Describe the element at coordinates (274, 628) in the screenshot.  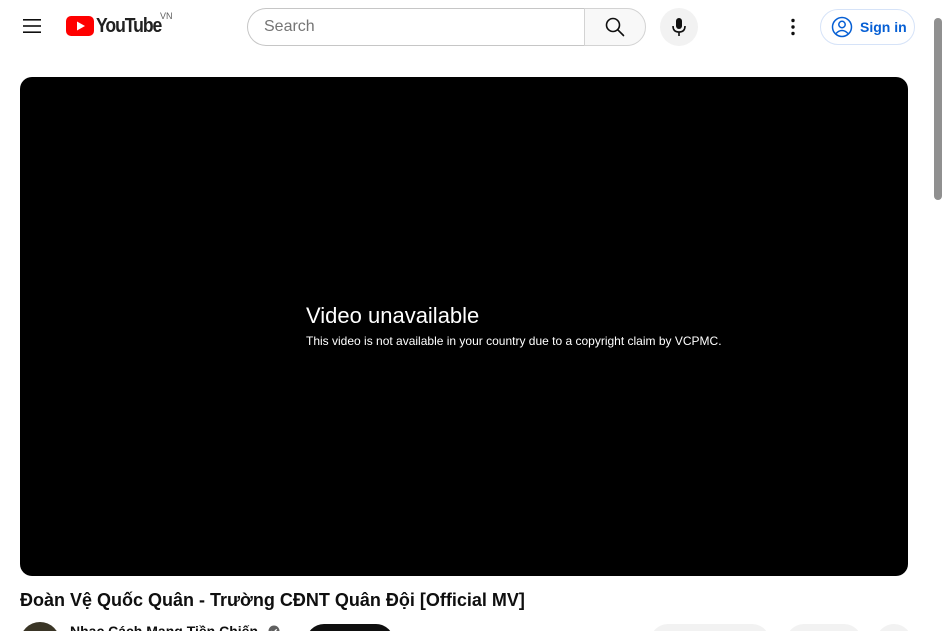
I see `verified-check-icon` at that location.